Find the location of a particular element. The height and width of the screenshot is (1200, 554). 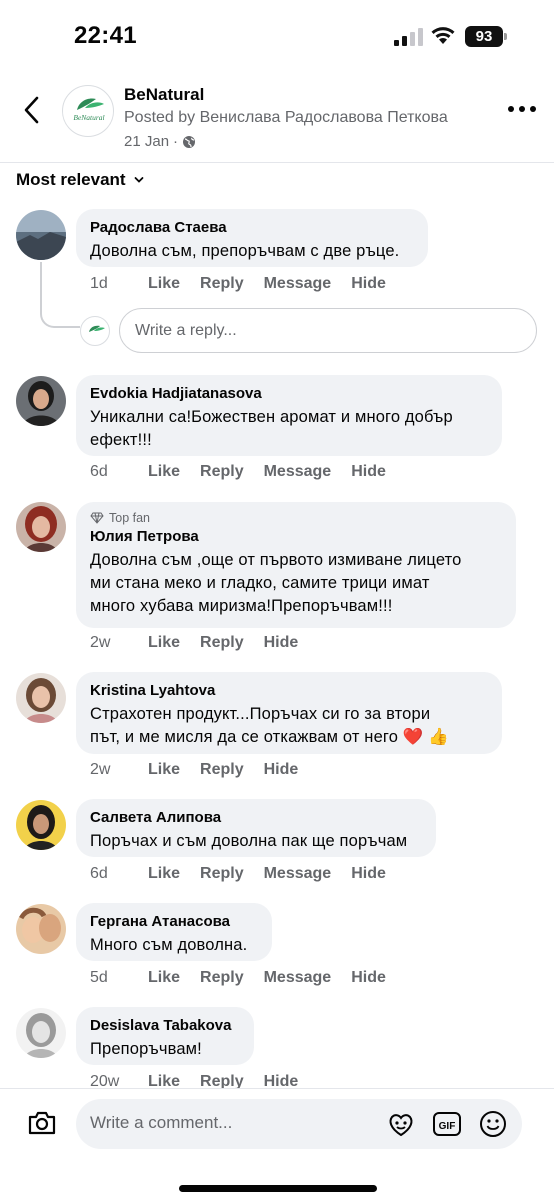

avatar-sticker-button is located at coordinates (401, 1124).